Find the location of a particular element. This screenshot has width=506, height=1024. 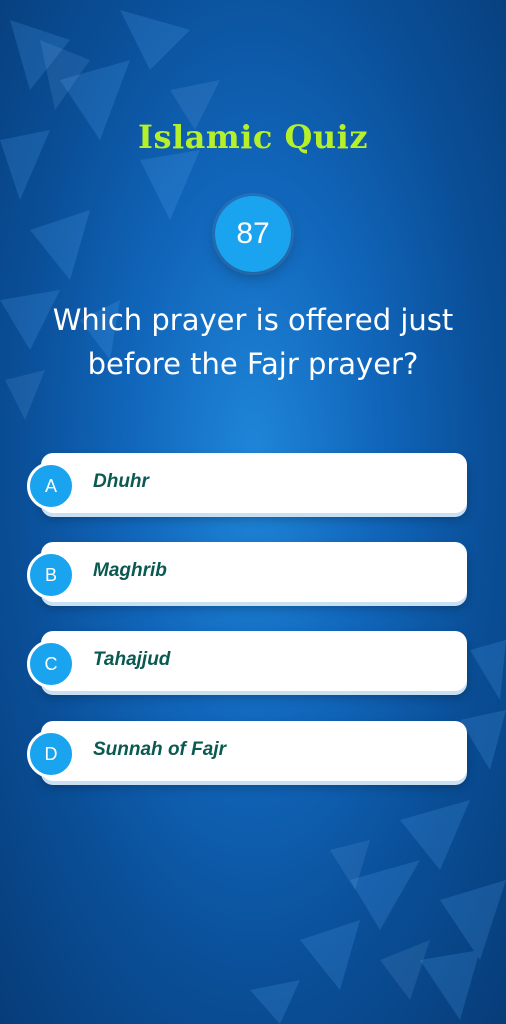

option-c: C Tahajjud is located at coordinates (248, 663).